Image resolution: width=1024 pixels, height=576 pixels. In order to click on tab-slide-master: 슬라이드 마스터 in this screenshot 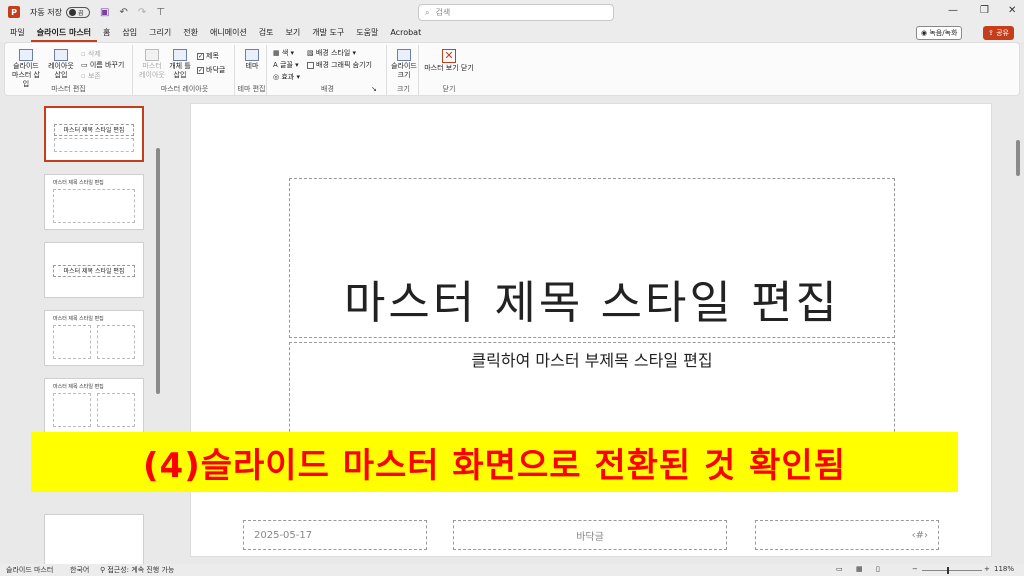, I will do `click(64, 33)`.